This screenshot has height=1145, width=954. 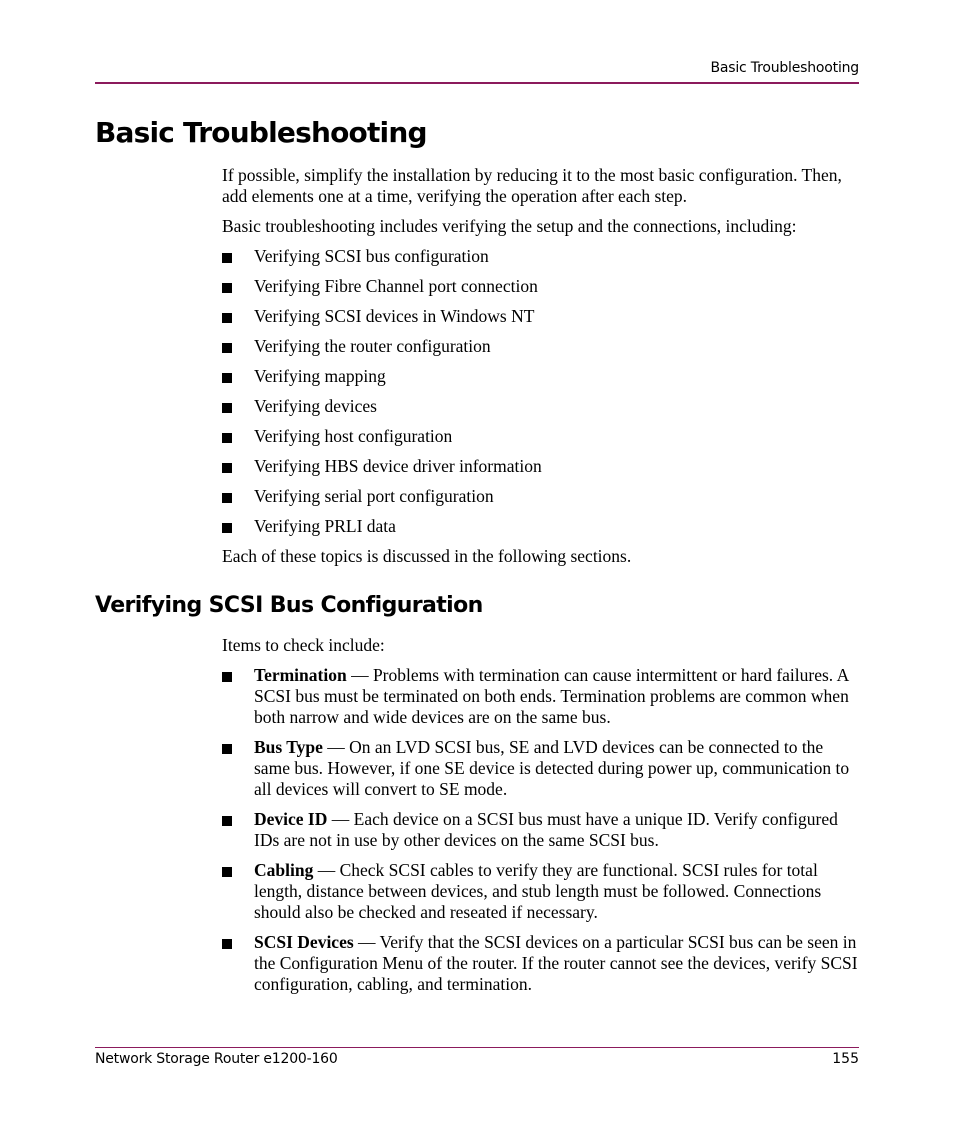 What do you see at coordinates (261, 132) in the screenshot?
I see `section-title: Basic Troubleshooting` at bounding box center [261, 132].